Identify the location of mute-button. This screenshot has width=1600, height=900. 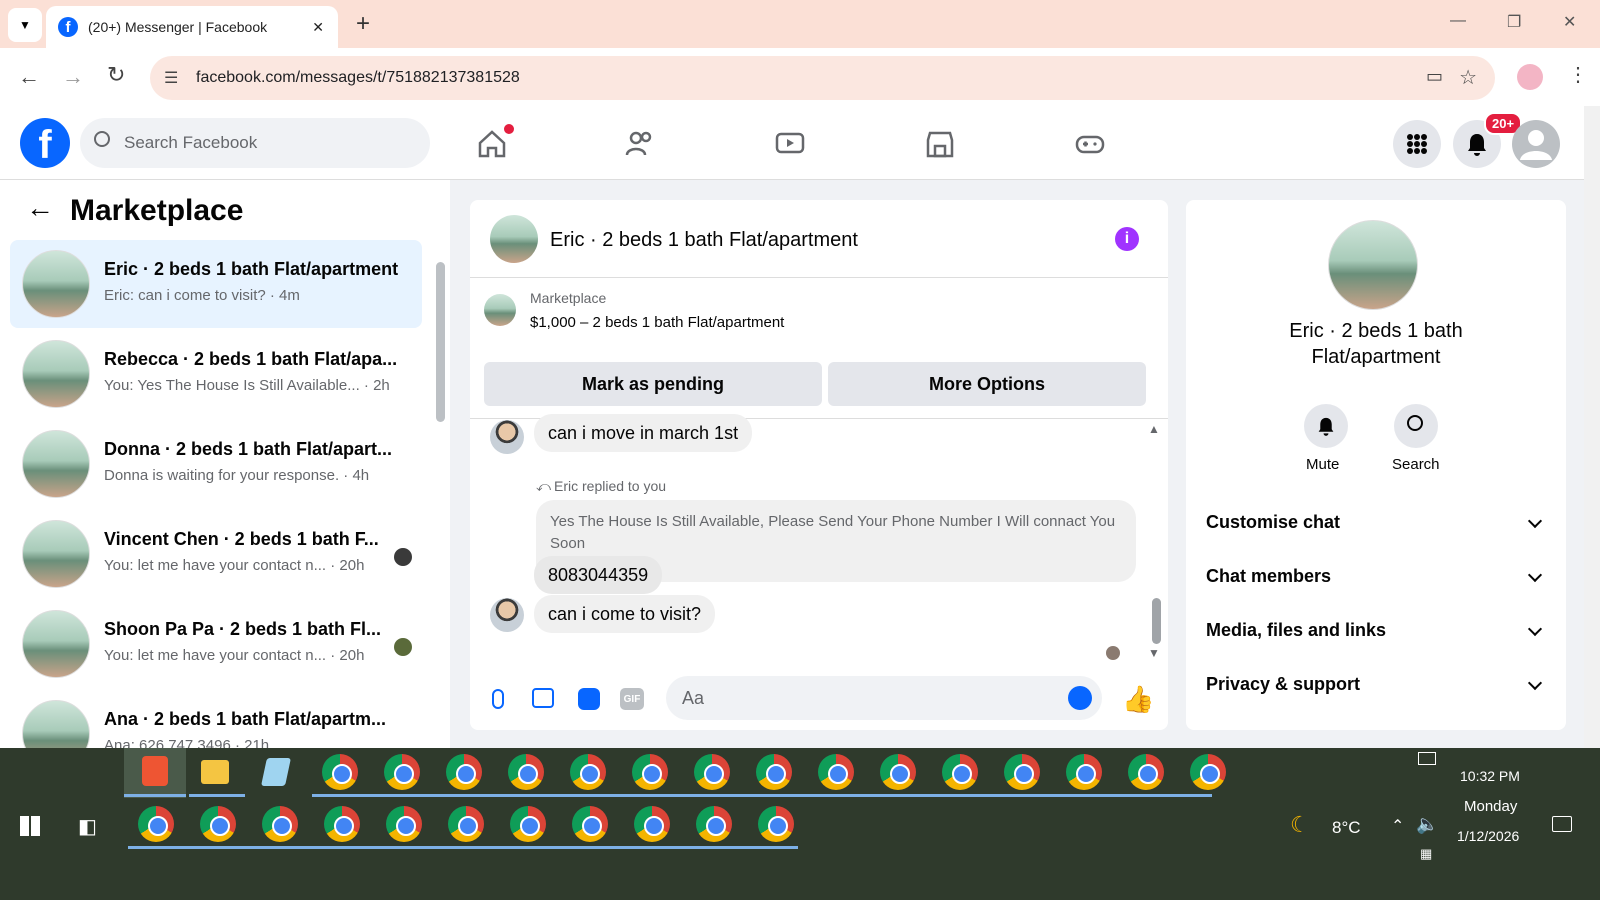
(1326, 426).